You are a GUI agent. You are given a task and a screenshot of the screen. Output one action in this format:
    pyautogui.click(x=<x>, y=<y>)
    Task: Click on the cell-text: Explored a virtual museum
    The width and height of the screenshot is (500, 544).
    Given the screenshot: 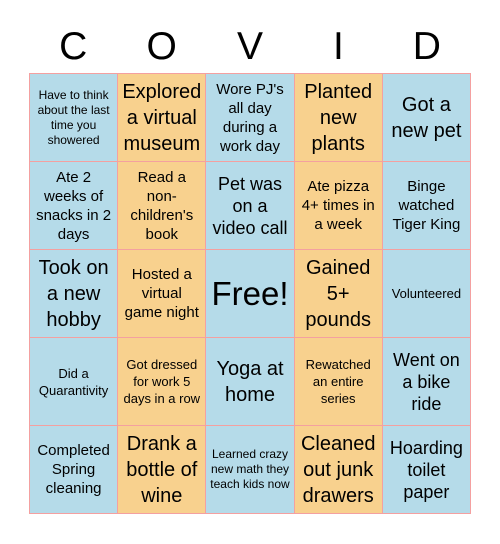 What is the action you would take?
    pyautogui.click(x=162, y=117)
    